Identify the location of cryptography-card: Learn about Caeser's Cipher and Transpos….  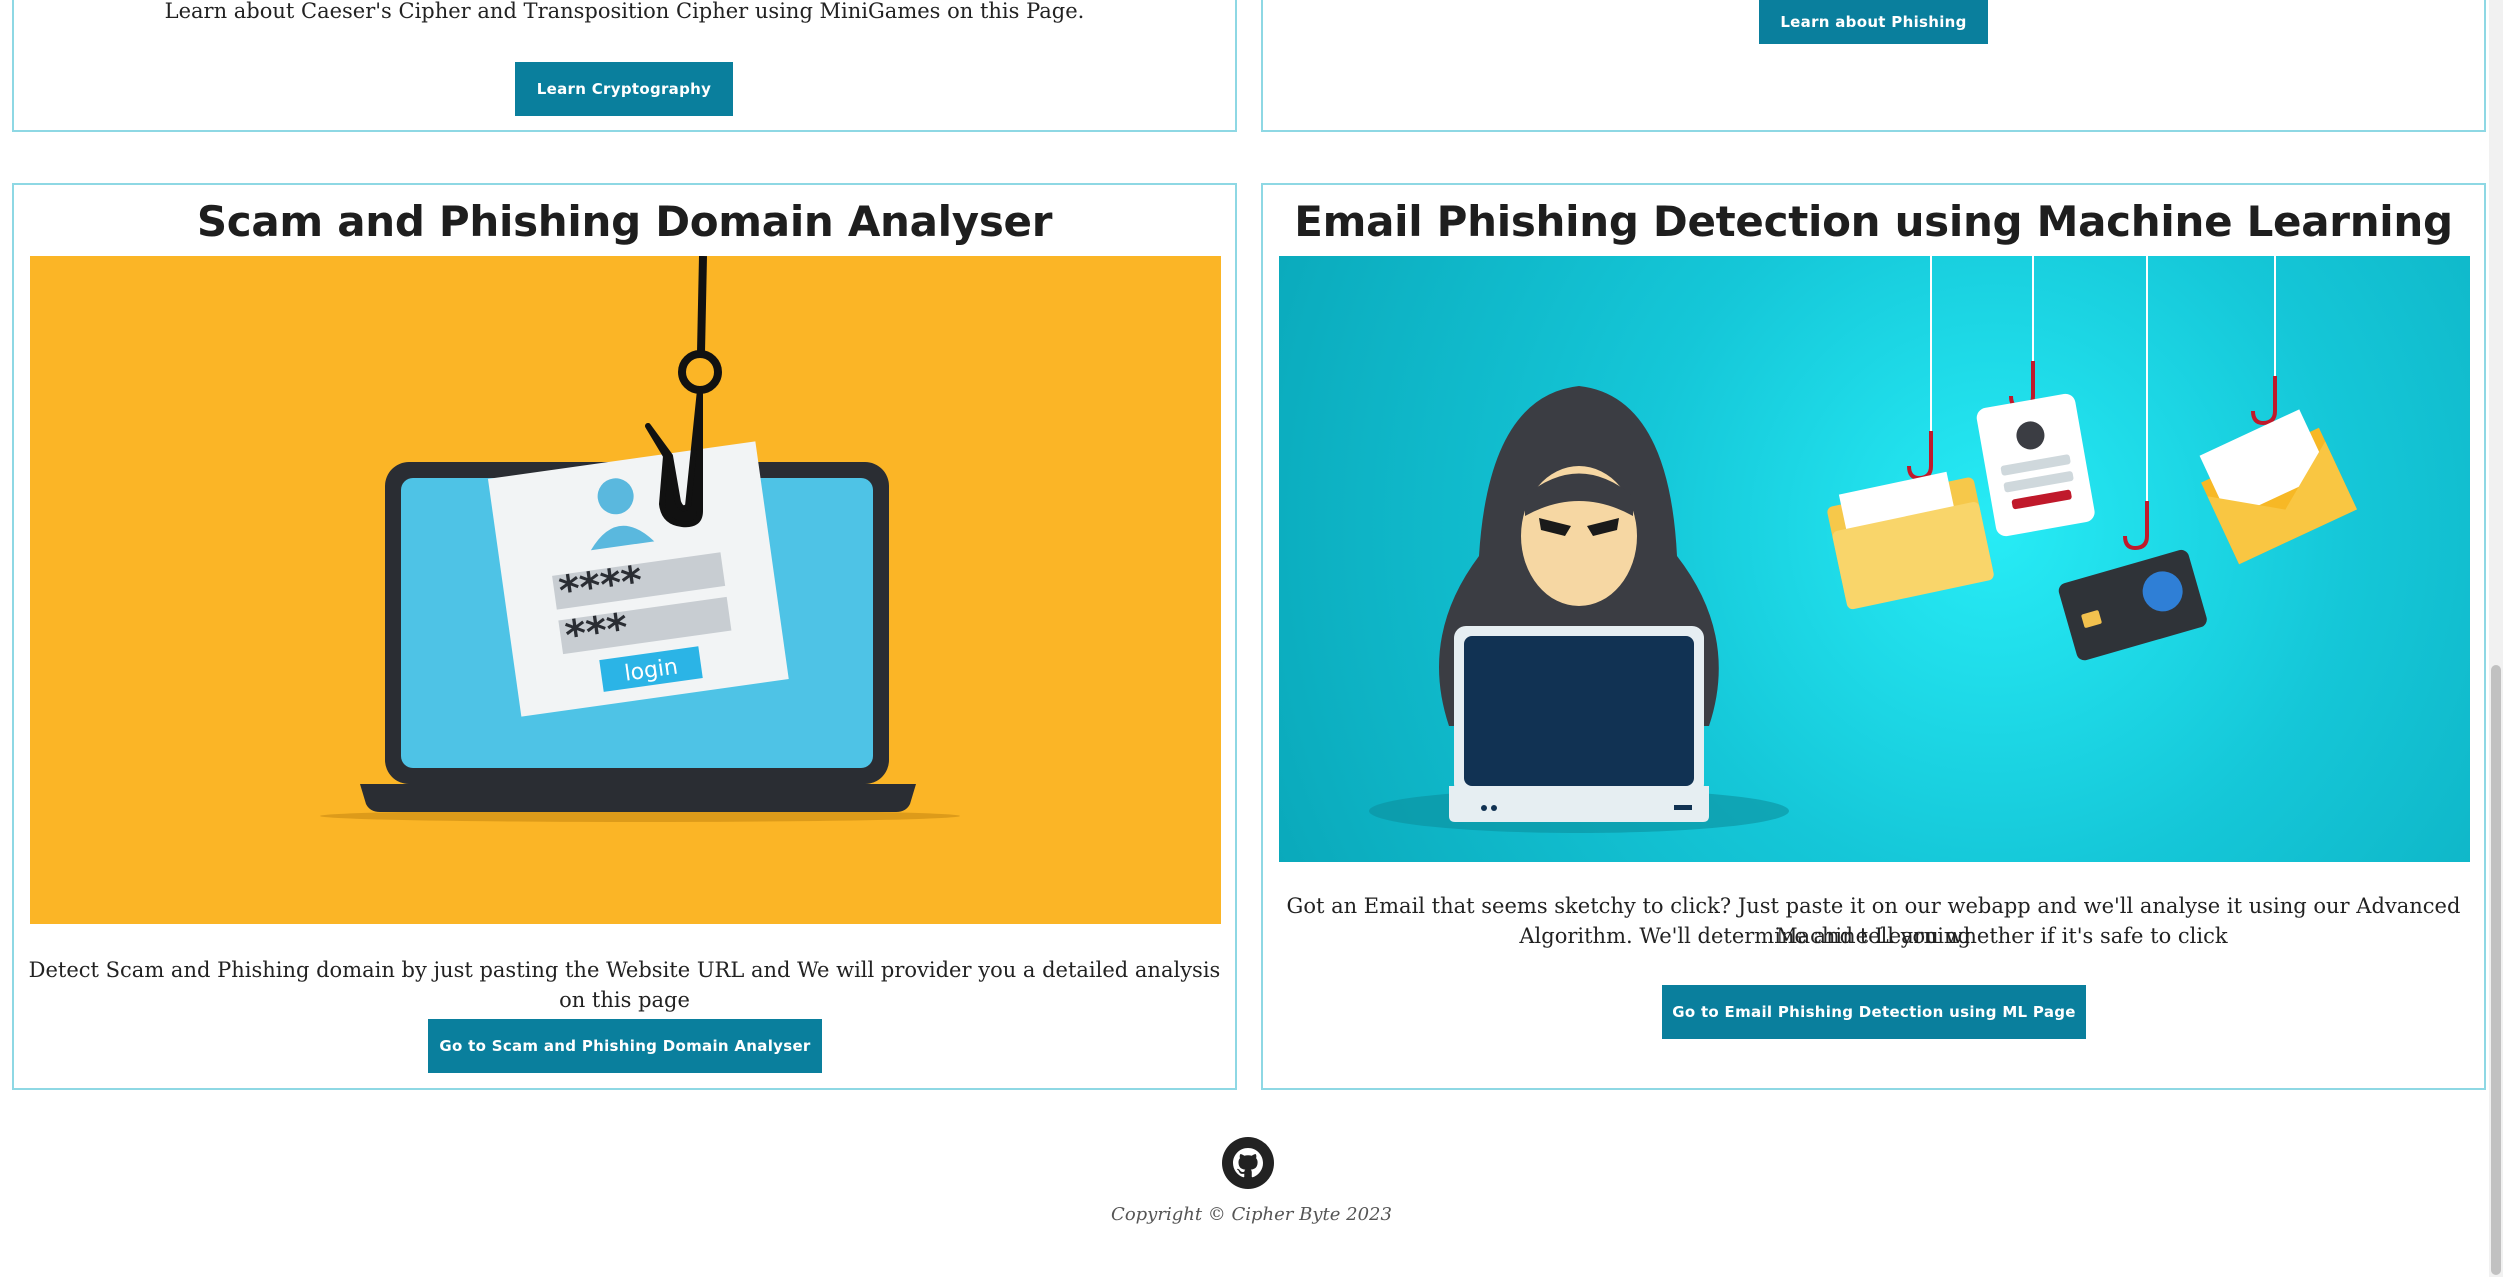
(624, 66).